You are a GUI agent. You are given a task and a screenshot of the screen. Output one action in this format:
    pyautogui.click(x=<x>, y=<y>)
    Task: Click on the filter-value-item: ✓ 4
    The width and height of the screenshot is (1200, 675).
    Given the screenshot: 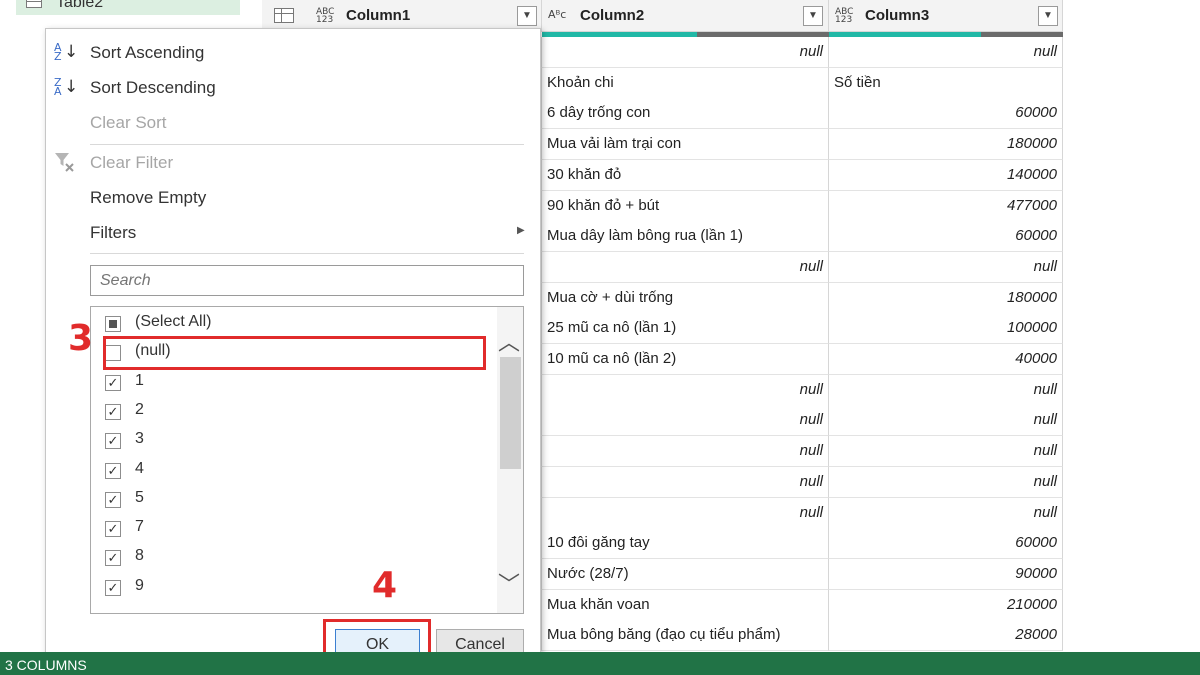 What is the action you would take?
    pyautogui.click(x=295, y=472)
    